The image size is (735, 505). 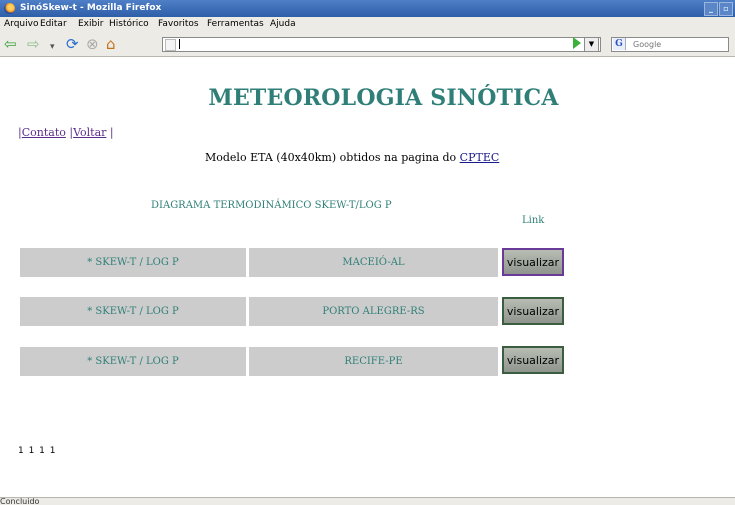 I want to click on maximize-button: ▫, so click(x=726, y=9).